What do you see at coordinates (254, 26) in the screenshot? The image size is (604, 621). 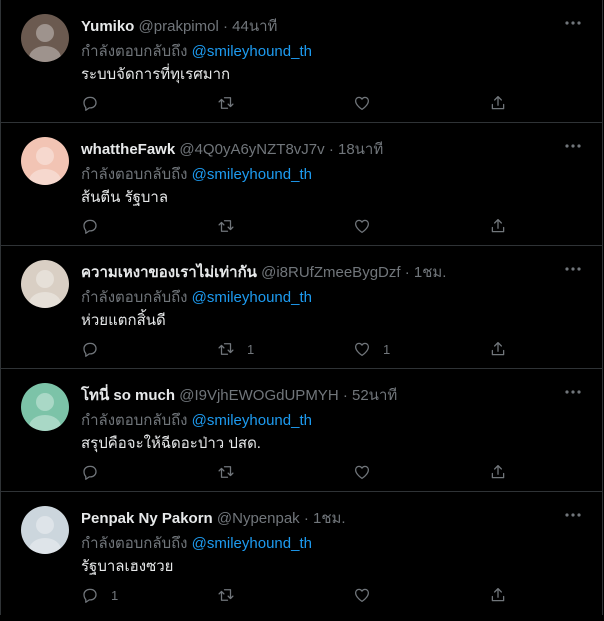 I see `timestamp: 44นาที` at bounding box center [254, 26].